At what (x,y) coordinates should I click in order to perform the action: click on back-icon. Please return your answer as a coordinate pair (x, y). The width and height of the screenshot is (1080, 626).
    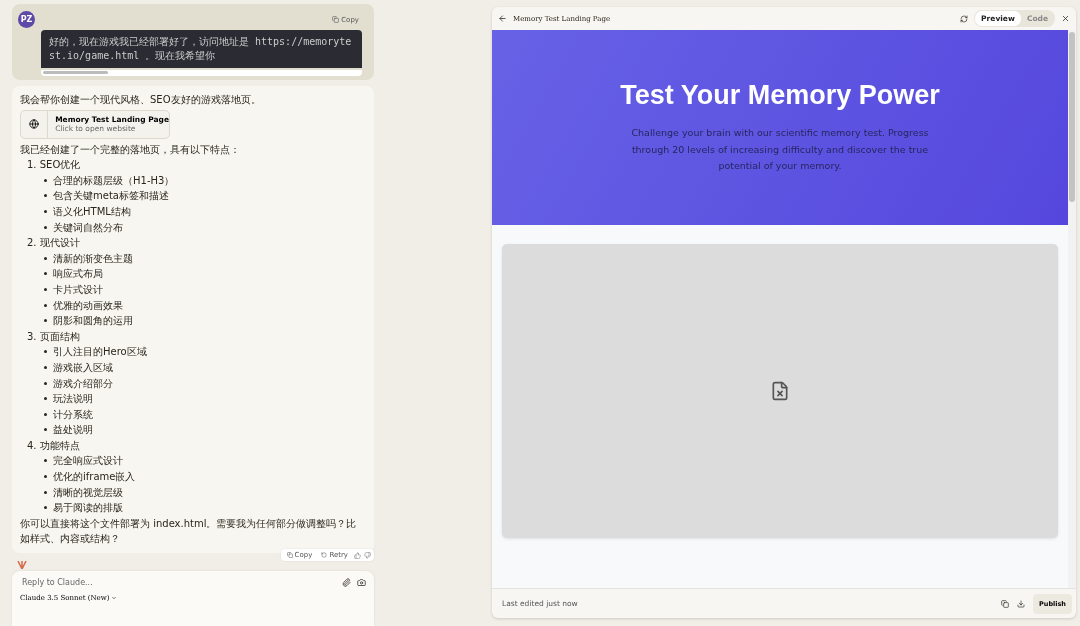
    Looking at the image, I should click on (502, 18).